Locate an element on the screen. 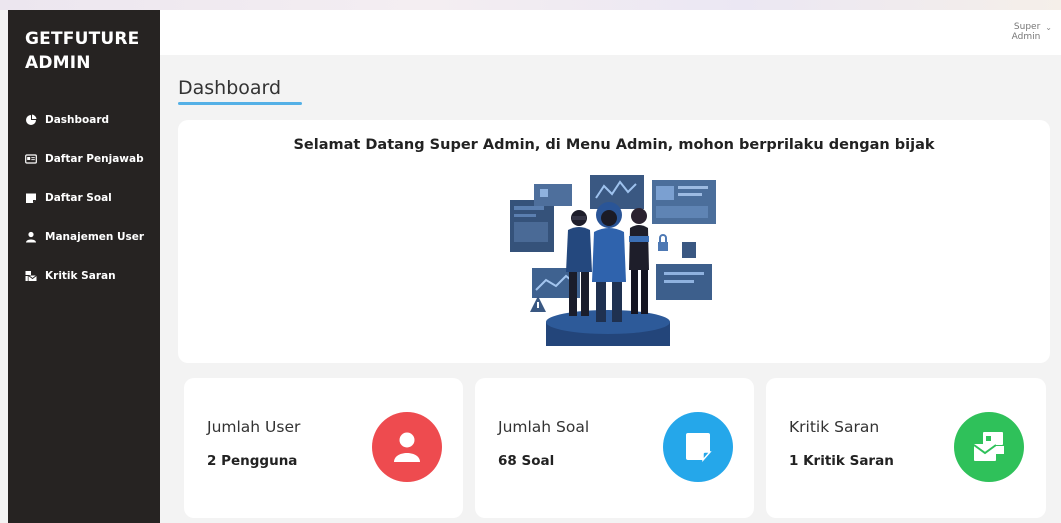 The height and width of the screenshot is (523, 1061). sidebar-item-manajemen-user: Manajemen User is located at coordinates (84, 237).